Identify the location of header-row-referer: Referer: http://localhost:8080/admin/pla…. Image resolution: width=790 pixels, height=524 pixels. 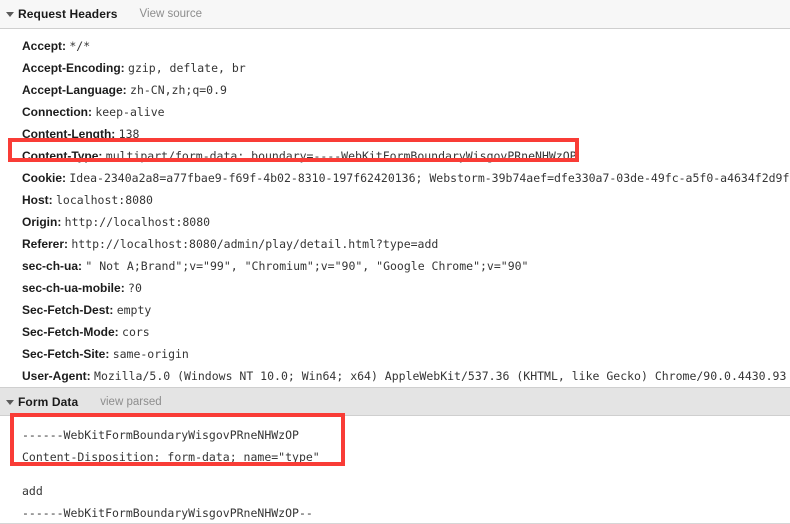
(395, 244).